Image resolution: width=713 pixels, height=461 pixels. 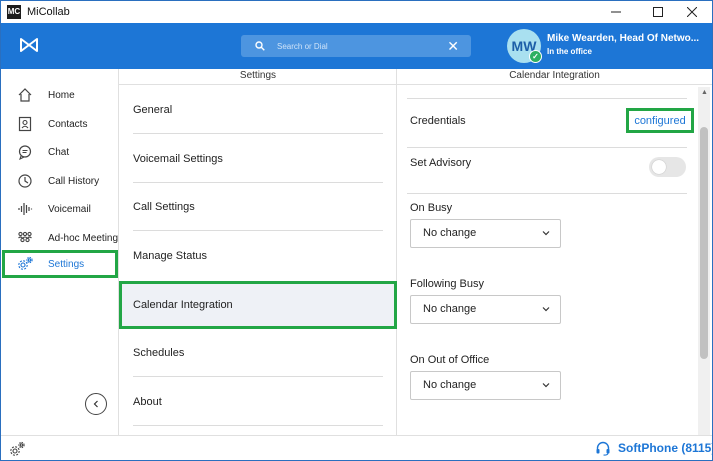 I want to click on app-icon: MC, so click(x=14, y=12).